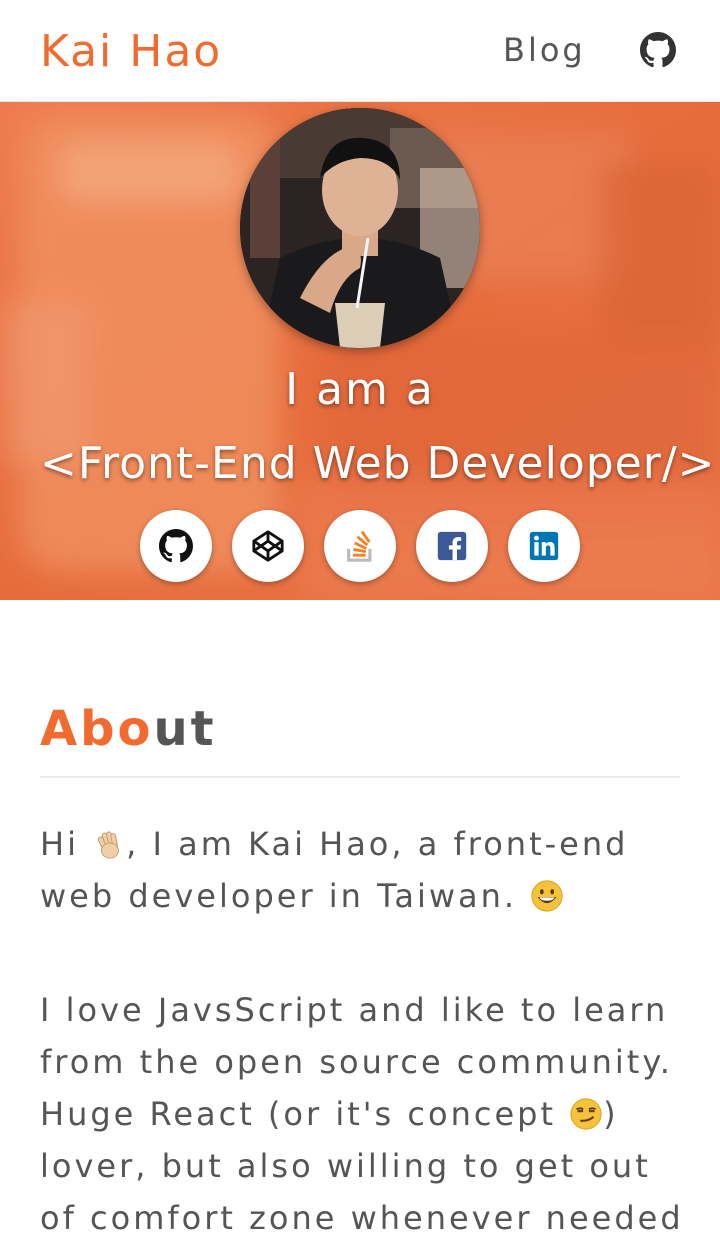 Image resolution: width=720 pixels, height=1236 pixels. I want to click on social-facebook-button, so click(452, 546).